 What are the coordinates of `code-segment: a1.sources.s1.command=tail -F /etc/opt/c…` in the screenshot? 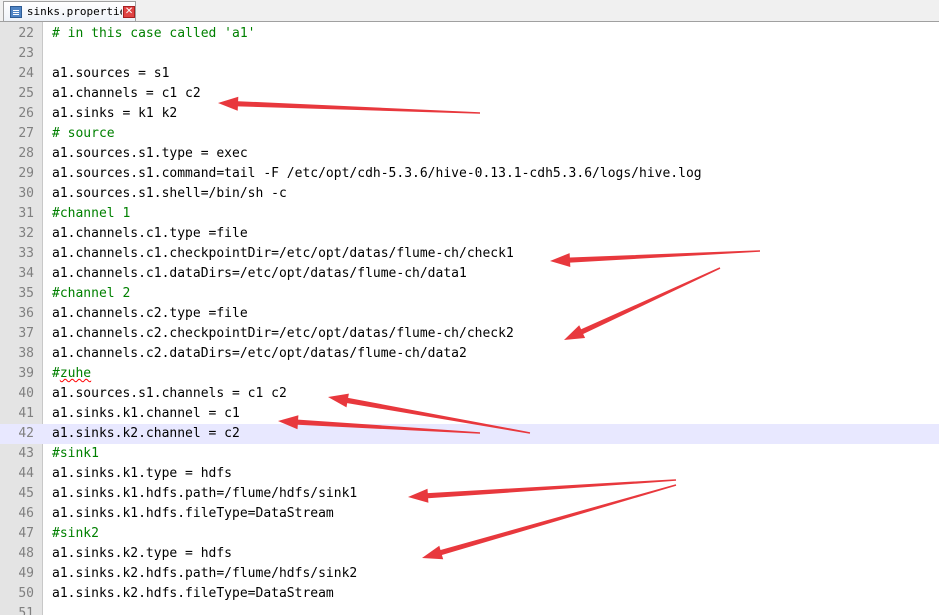 It's located at (377, 173).